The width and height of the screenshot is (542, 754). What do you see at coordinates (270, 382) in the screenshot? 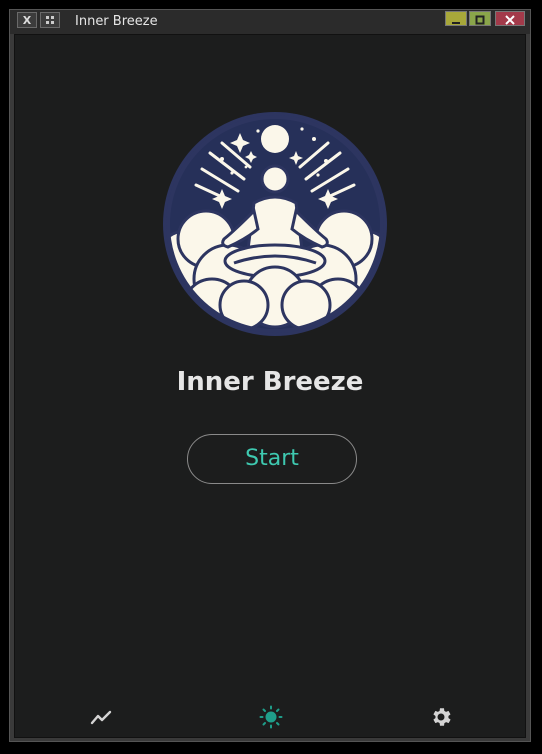
I see `app-name-heading: Inner Breeze` at bounding box center [270, 382].